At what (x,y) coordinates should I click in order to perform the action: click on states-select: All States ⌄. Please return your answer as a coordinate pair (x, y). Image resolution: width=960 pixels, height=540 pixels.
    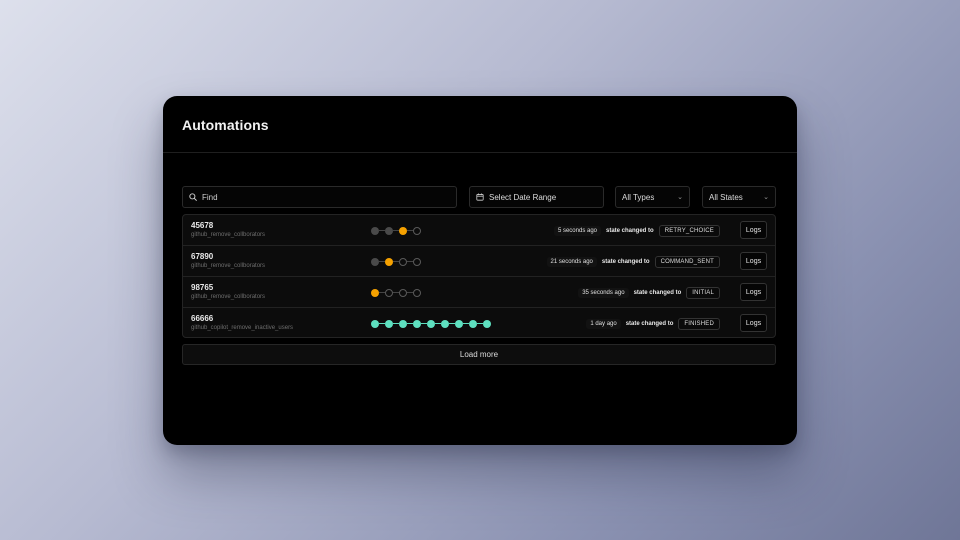
    Looking at the image, I should click on (739, 197).